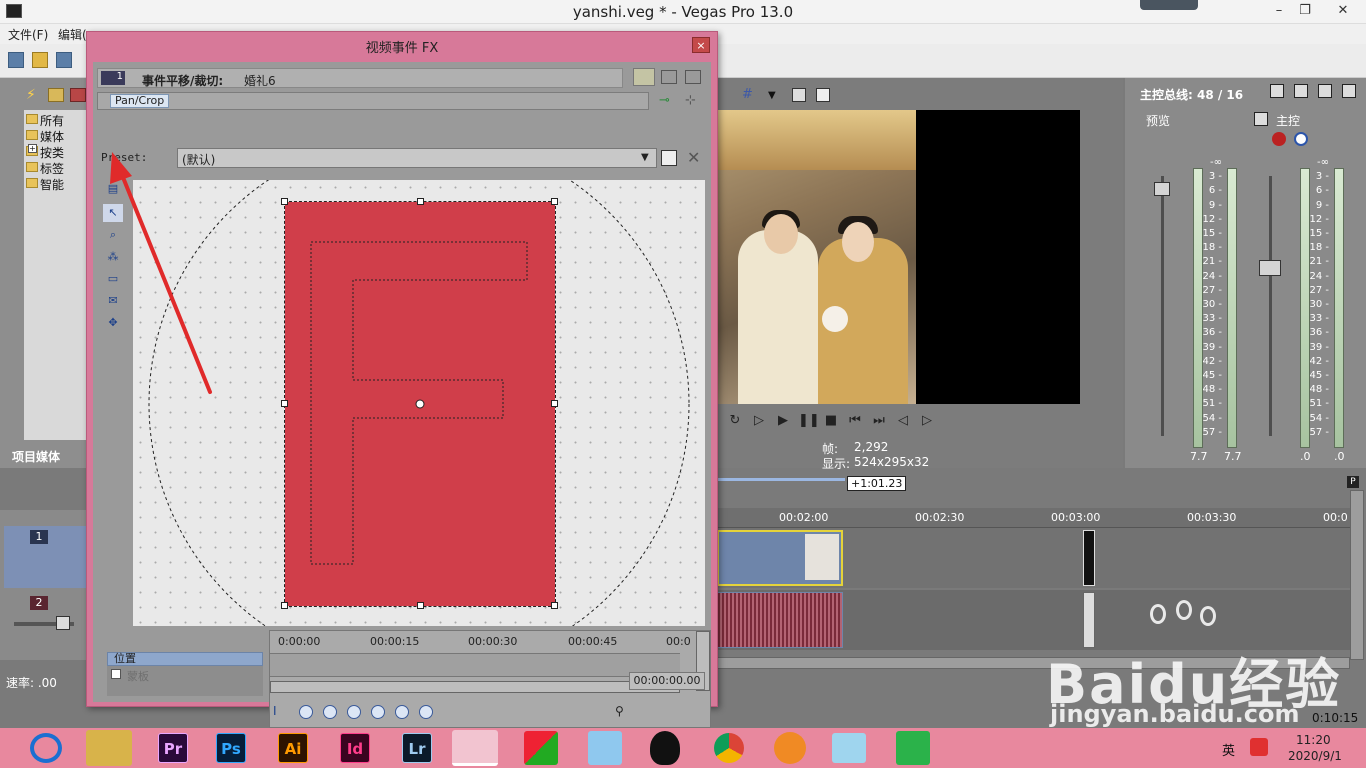 This screenshot has width=1366, height=768. What do you see at coordinates (113, 301) in the screenshot?
I see `size-icon: ✉` at bounding box center [113, 301].